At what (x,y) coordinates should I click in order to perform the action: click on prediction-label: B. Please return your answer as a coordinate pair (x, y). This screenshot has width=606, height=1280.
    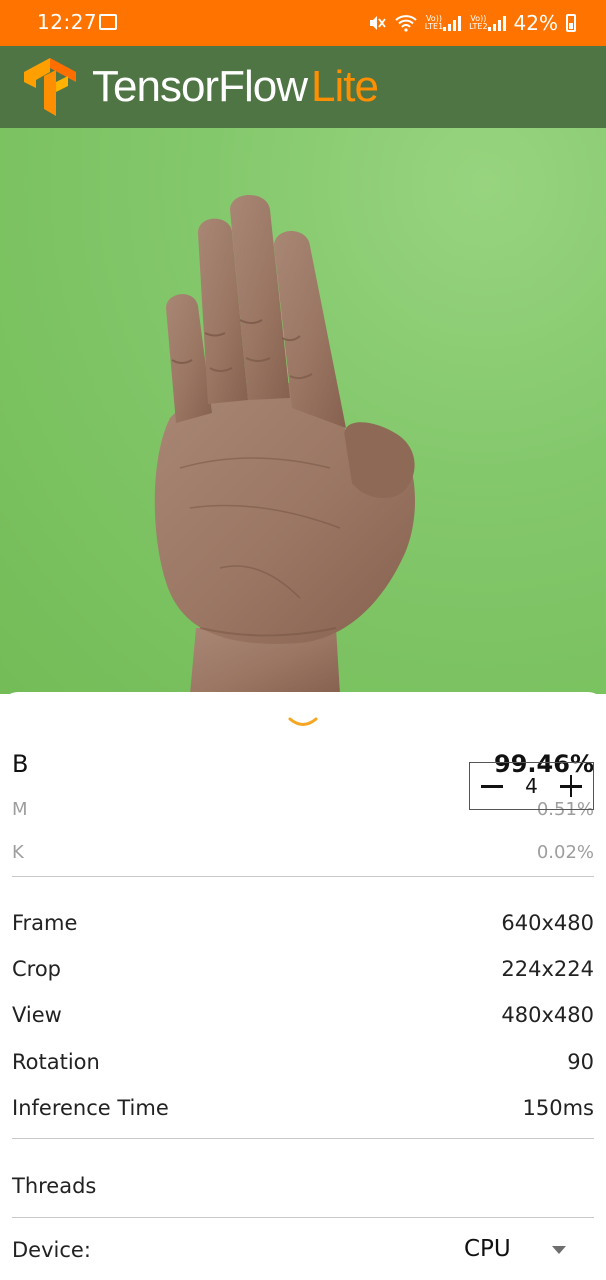
    Looking at the image, I should click on (20, 764).